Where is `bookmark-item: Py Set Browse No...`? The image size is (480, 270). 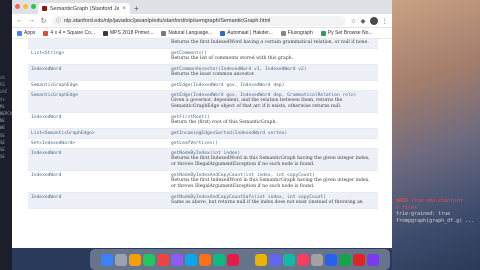
bookmark-item: Py Set Browse No... is located at coordinates (346, 33).